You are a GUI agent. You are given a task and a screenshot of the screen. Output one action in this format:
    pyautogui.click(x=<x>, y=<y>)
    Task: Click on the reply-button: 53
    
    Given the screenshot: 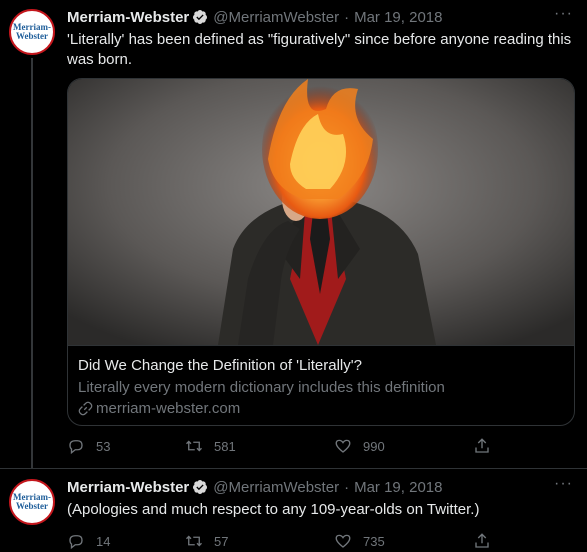 What is the action you would take?
    pyautogui.click(x=88, y=446)
    